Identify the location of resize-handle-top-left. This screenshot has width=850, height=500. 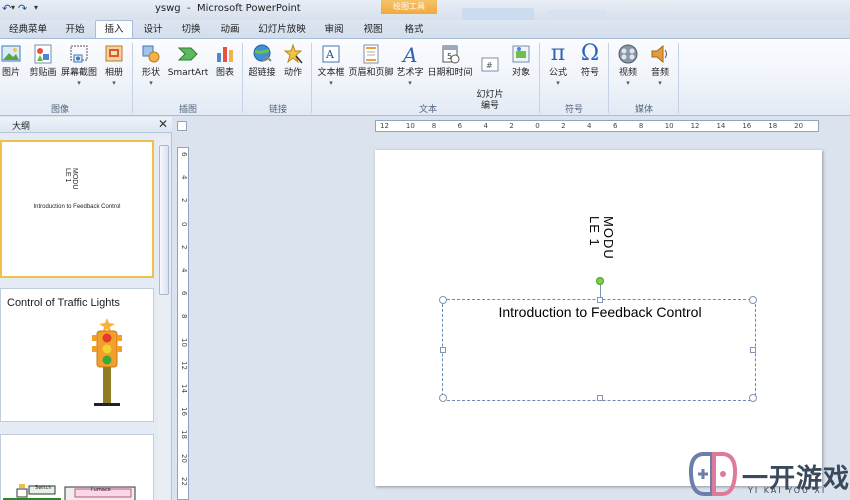
(443, 300).